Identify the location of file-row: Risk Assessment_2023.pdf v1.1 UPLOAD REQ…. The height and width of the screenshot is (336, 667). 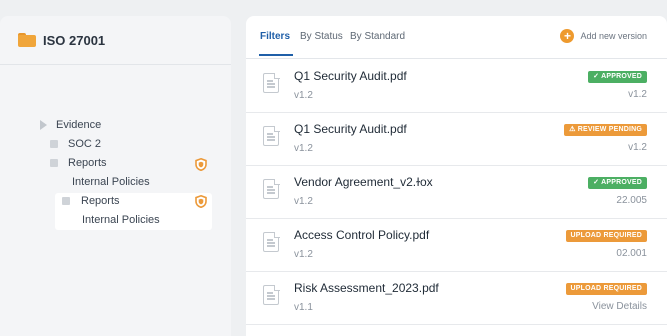
(456, 298).